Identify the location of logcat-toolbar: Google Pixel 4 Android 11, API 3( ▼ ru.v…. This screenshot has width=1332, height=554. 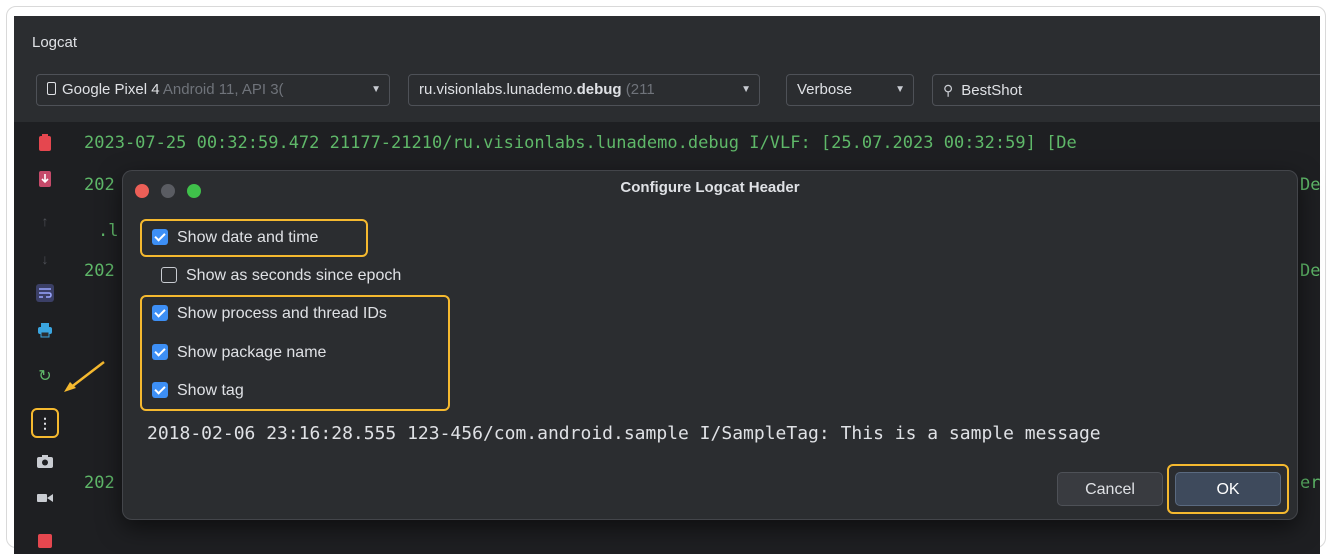
(667, 92).